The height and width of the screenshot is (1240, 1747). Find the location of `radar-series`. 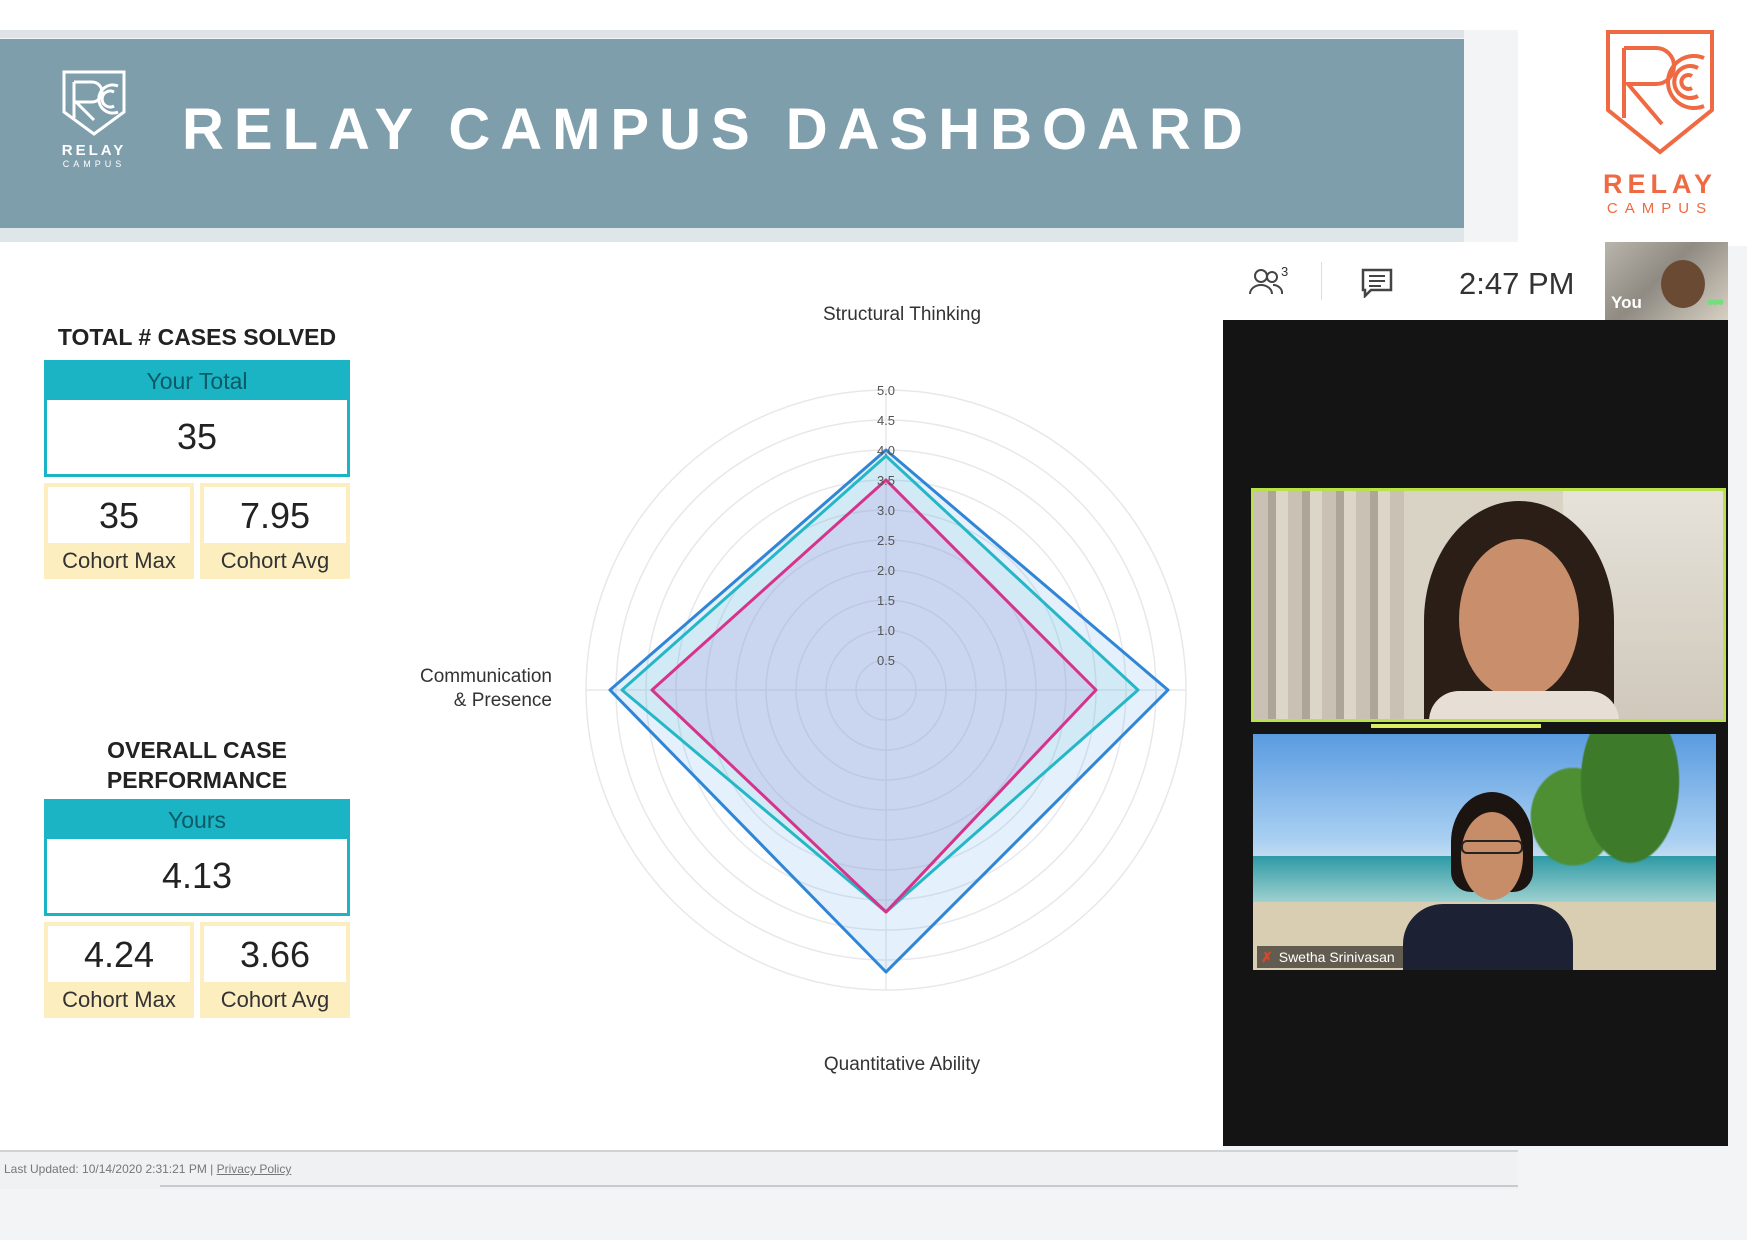

radar-series is located at coordinates (889, 711).